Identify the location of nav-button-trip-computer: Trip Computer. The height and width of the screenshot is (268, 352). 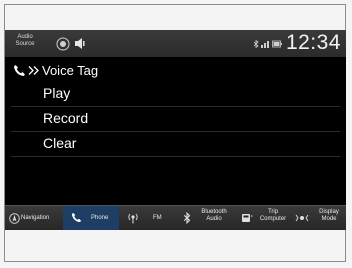
(261, 218).